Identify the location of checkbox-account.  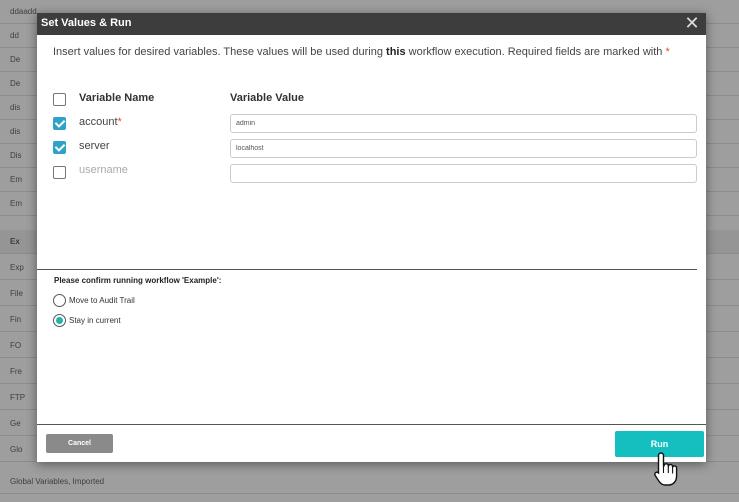
(59, 123).